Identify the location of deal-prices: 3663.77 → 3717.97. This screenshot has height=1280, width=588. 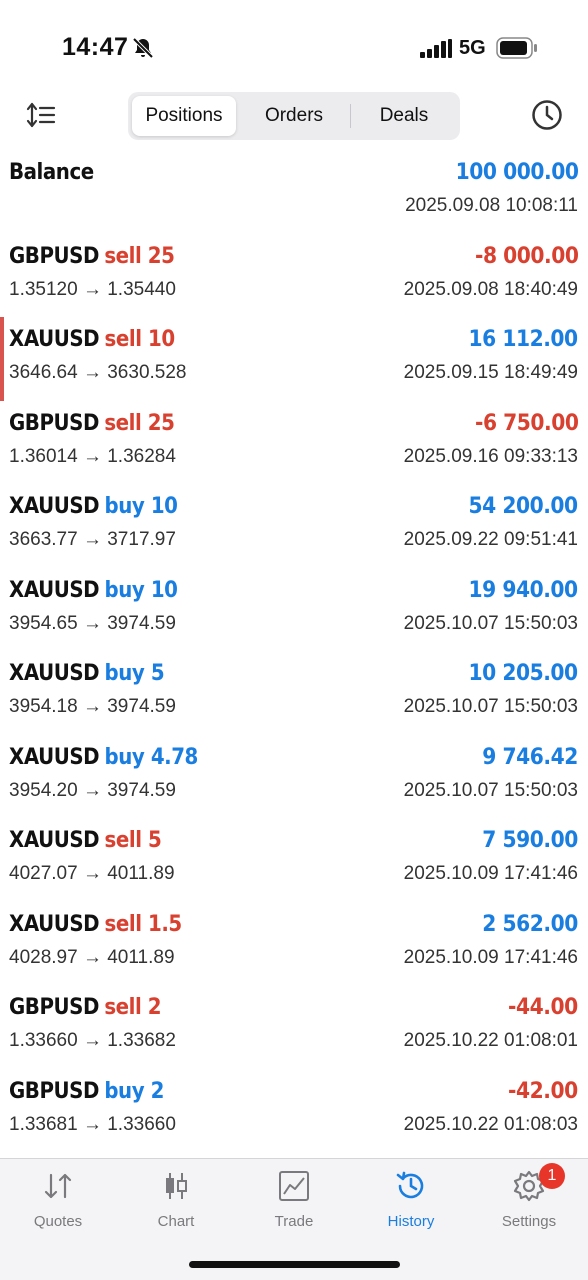
(92, 539).